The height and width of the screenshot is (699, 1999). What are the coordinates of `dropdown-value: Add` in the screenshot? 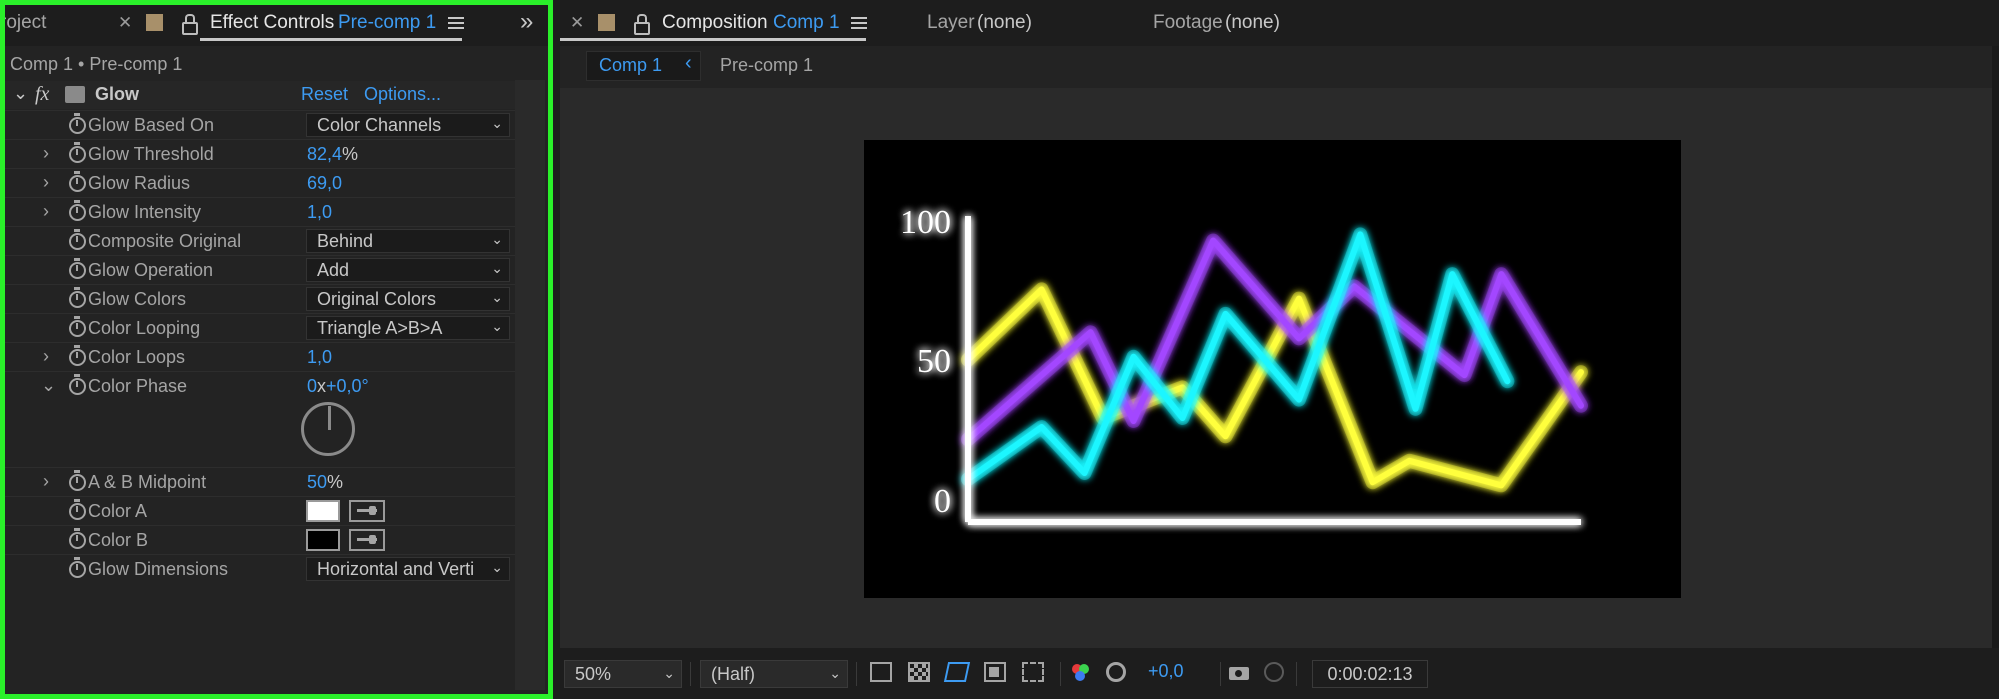 It's located at (333, 270).